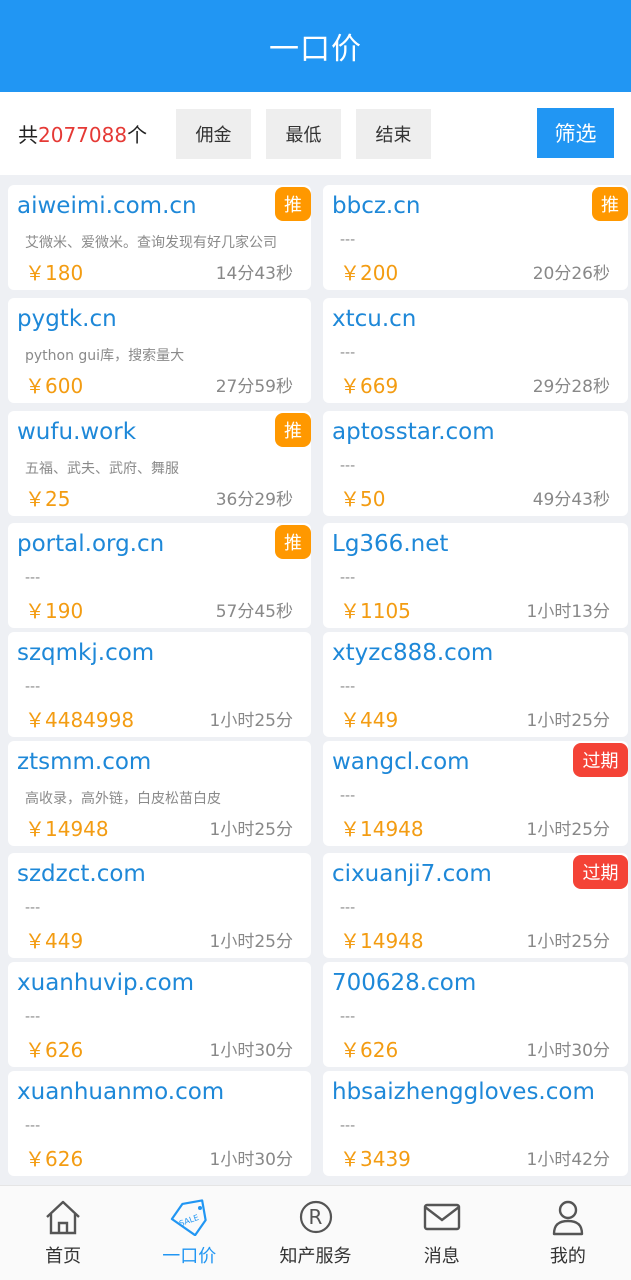 The width and height of the screenshot is (631, 1280). I want to click on listing-domain: Lg366.net, so click(390, 544).